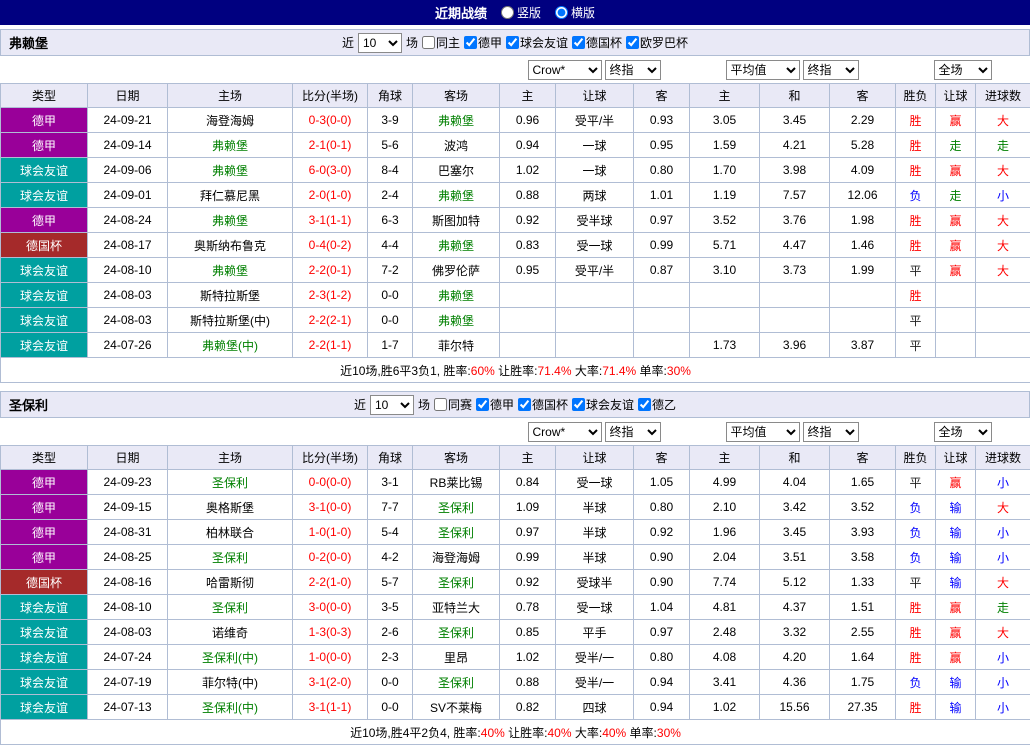  What do you see at coordinates (390, 270) in the screenshot?
I see `corner-score: 7-2` at bounding box center [390, 270].